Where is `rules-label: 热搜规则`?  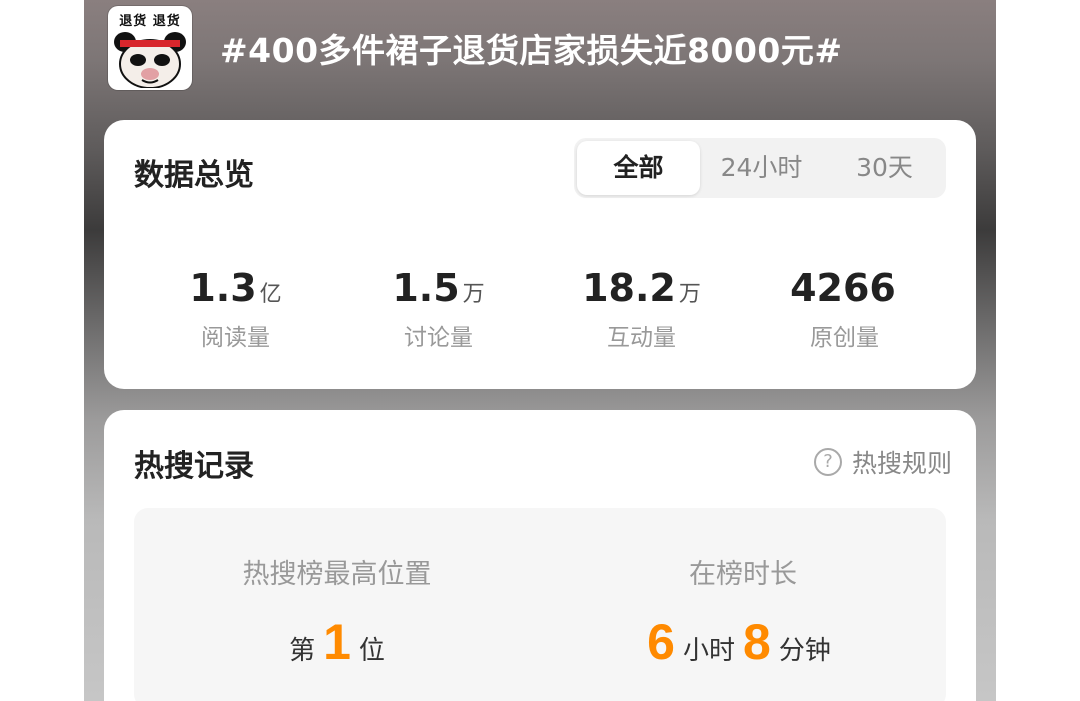 rules-label: 热搜规则 is located at coordinates (901, 463).